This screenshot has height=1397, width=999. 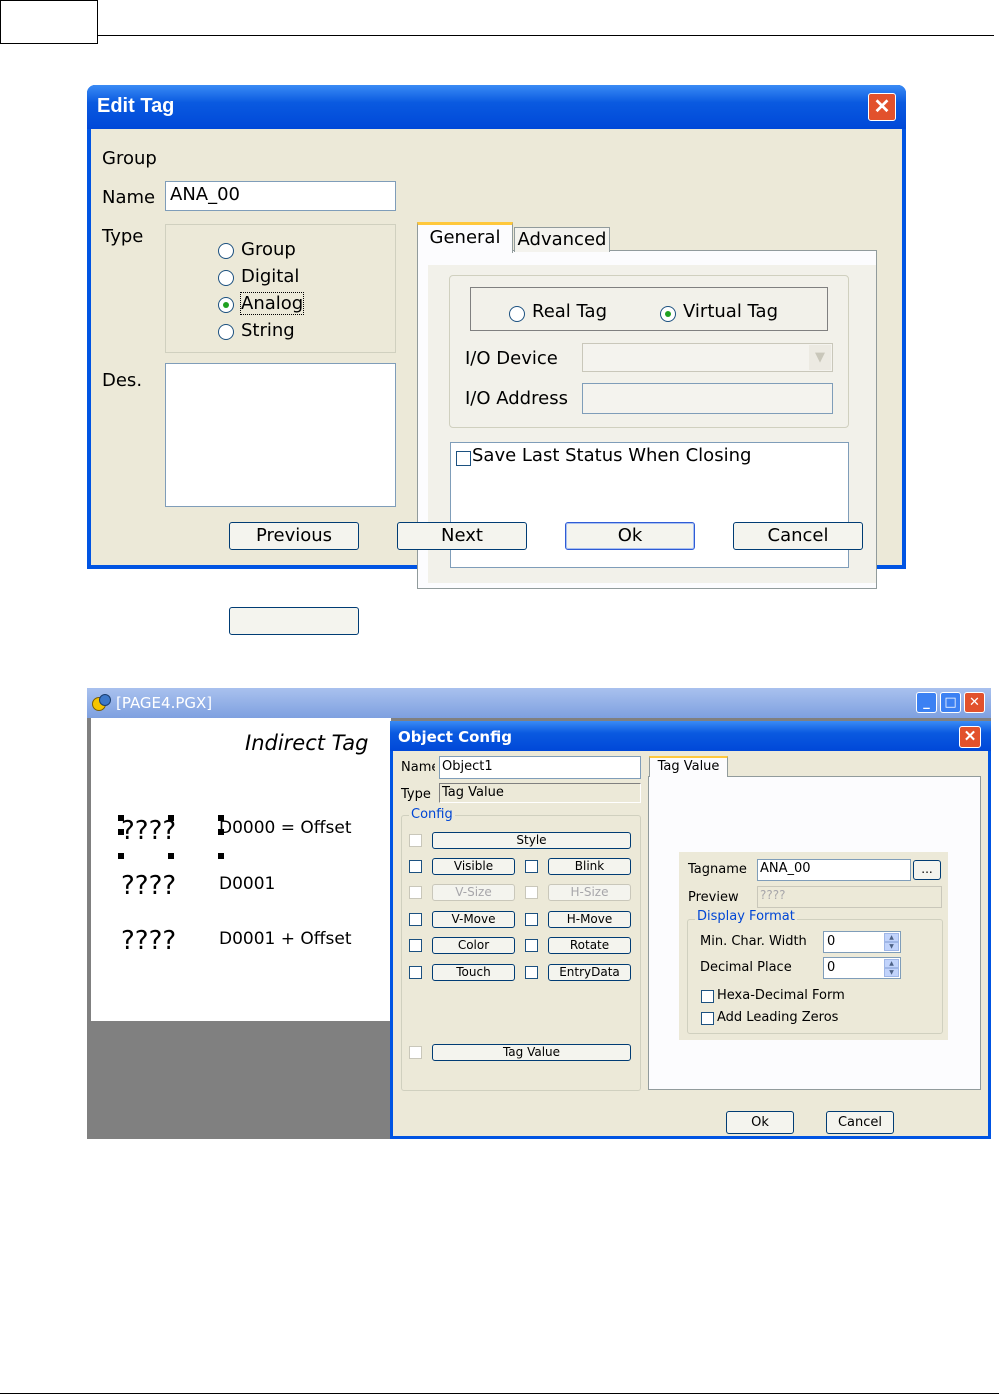 What do you see at coordinates (707, 1018) in the screenshot?
I see `leading-zeros-checkbox` at bounding box center [707, 1018].